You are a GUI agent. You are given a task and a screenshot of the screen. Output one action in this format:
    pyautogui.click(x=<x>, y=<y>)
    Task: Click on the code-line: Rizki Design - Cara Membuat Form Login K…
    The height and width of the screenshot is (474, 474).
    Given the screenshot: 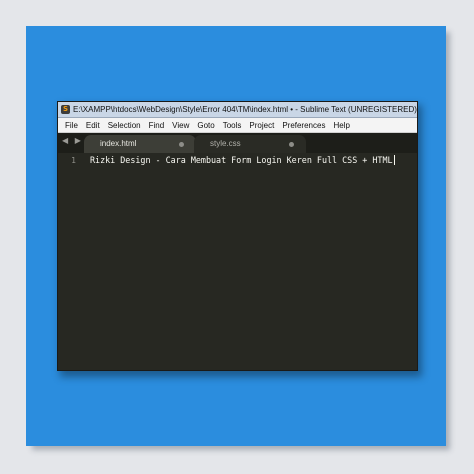 What is the action you would take?
    pyautogui.click(x=242, y=160)
    